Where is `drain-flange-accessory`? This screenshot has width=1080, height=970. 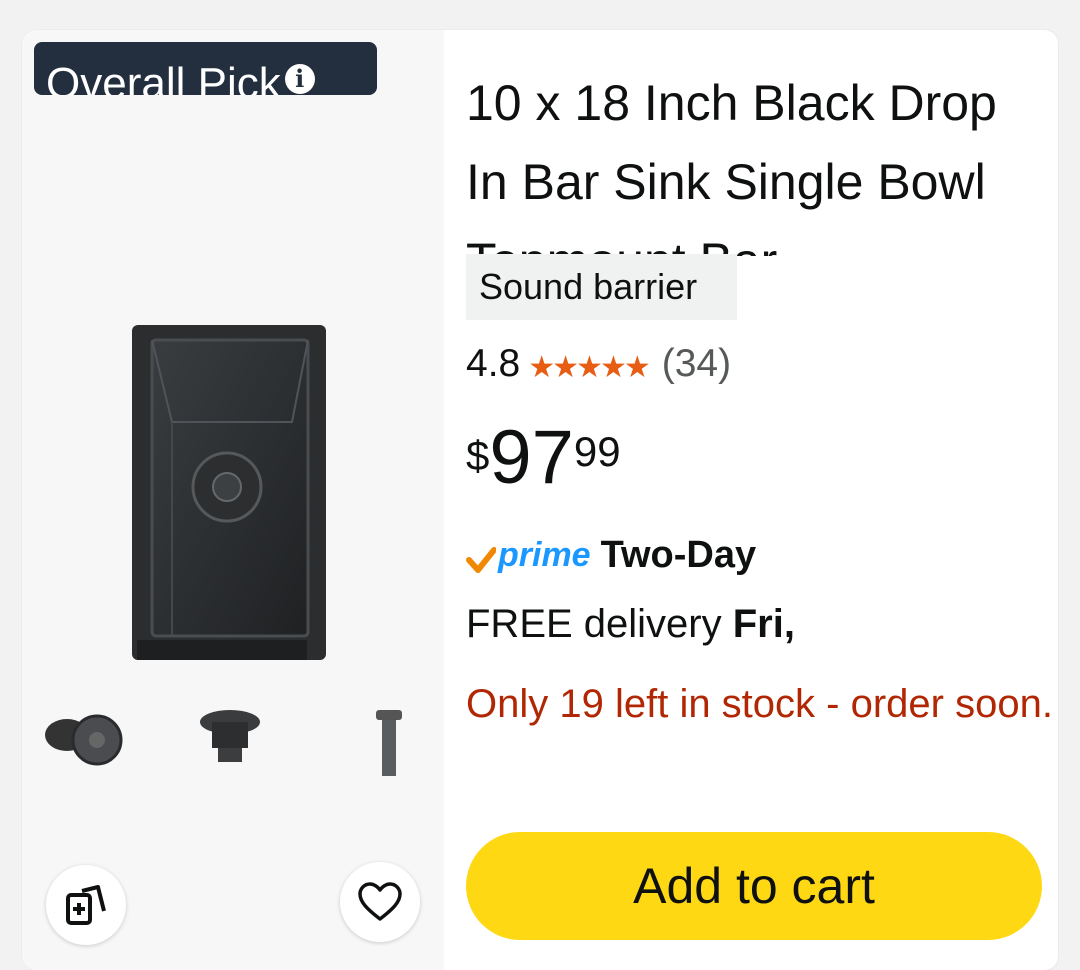 drain-flange-accessory is located at coordinates (230, 736).